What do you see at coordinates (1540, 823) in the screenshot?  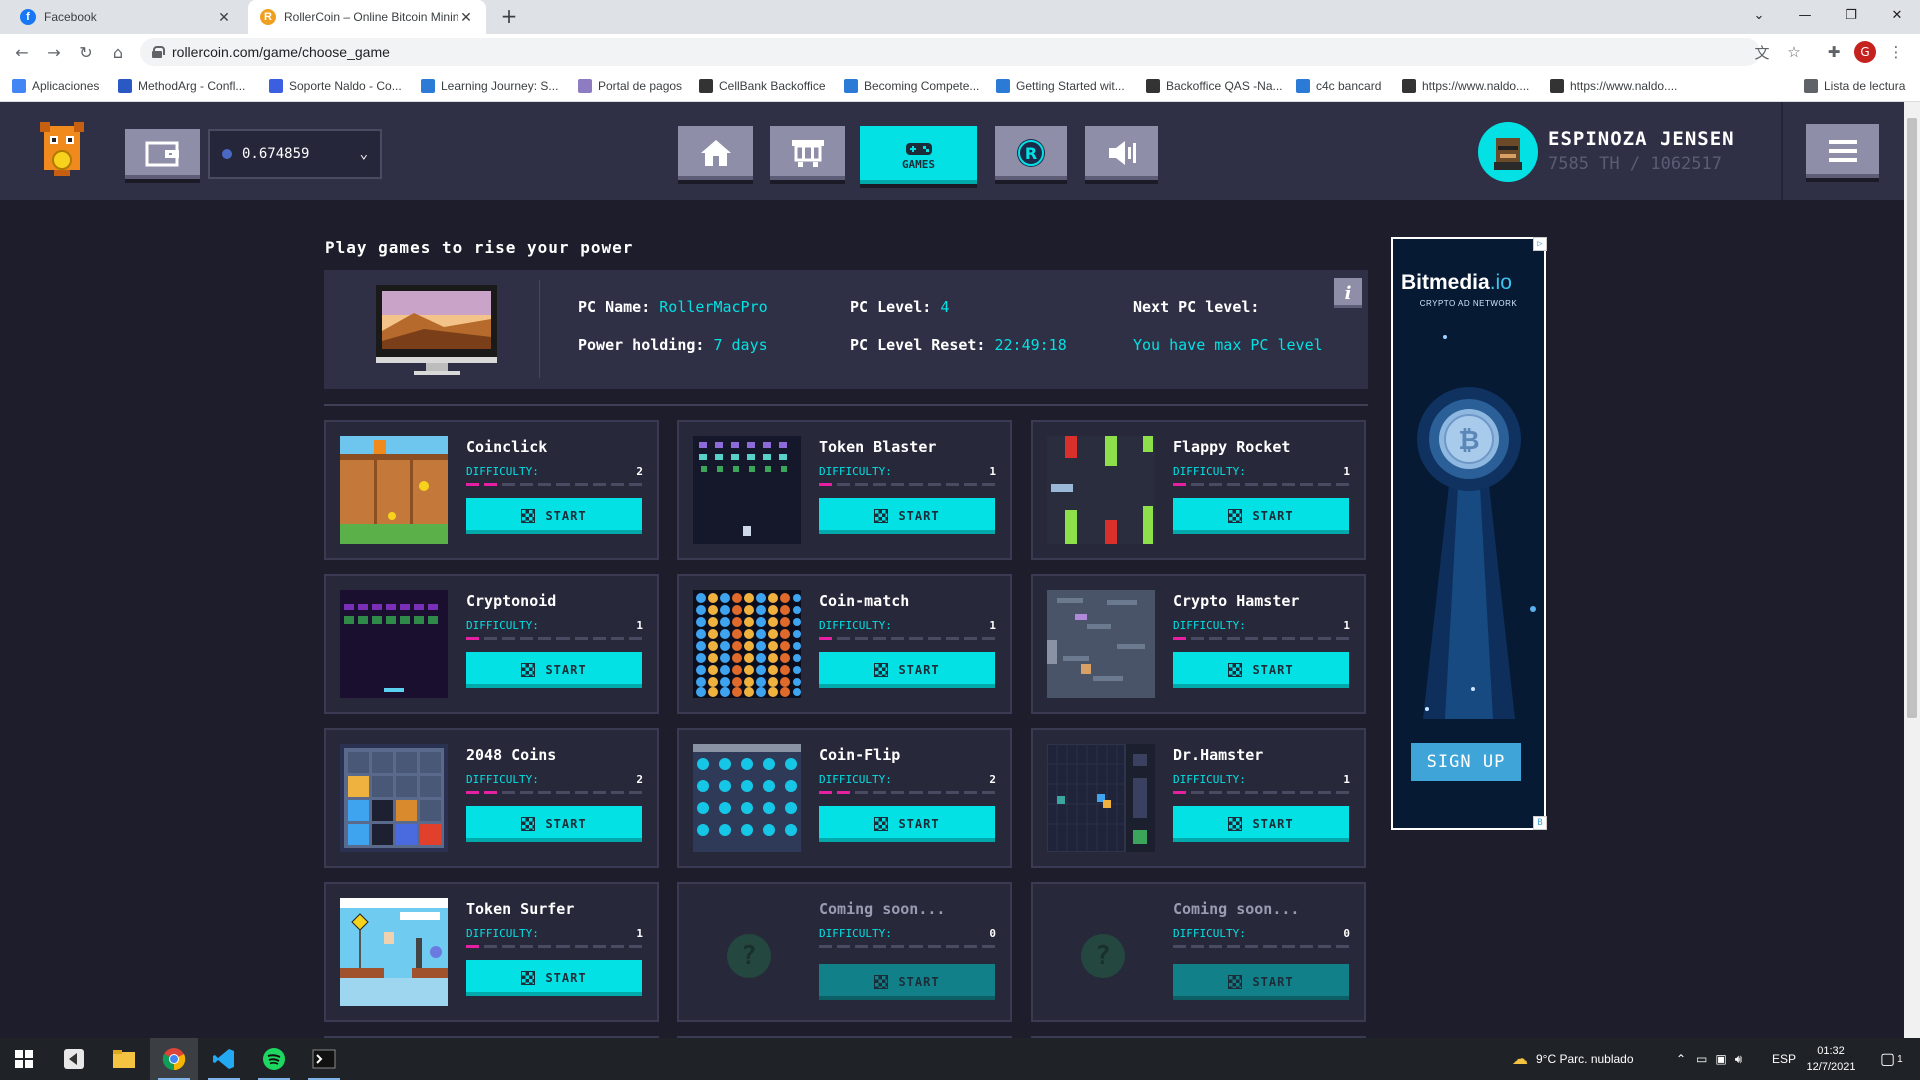 I see `ad-info-icon: B` at bounding box center [1540, 823].